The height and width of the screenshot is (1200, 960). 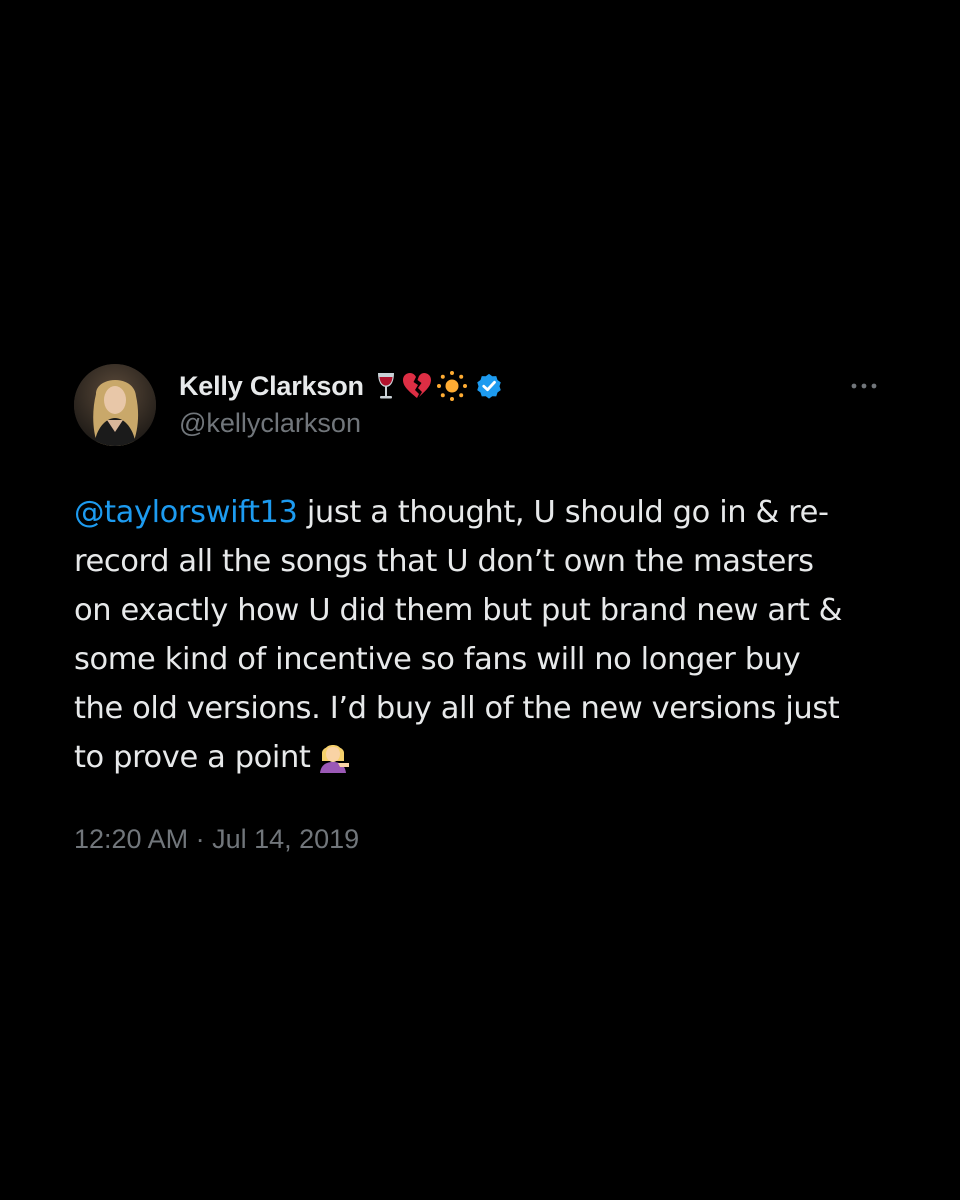 I want to click on verified-badge-icon, so click(x=489, y=386).